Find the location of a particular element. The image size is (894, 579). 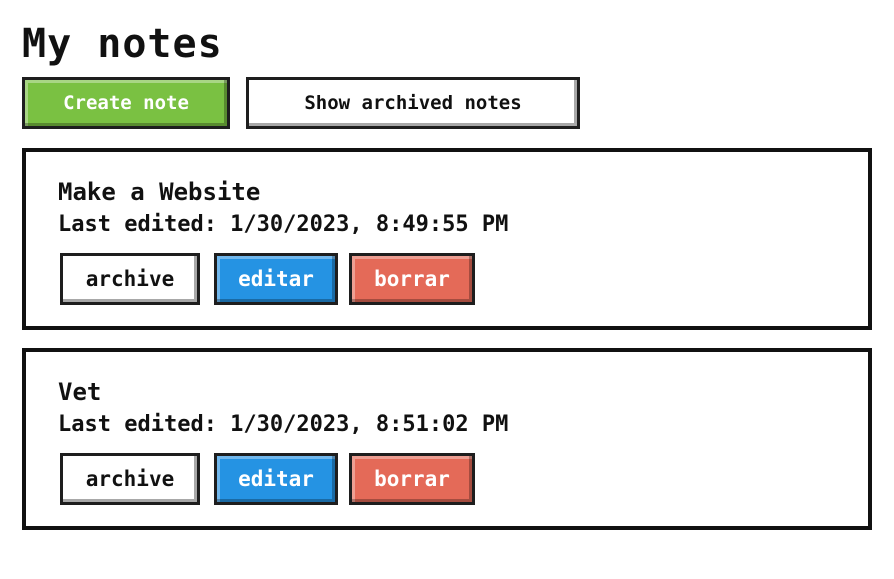

page-title: My notes is located at coordinates (122, 44).